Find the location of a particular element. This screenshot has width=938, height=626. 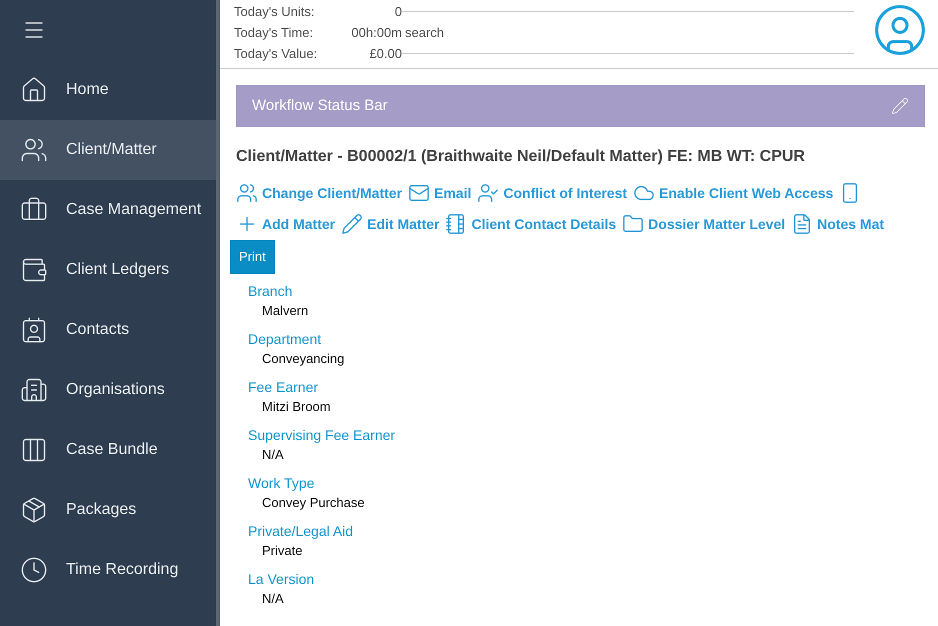

sidebar-item: Time Recording is located at coordinates (108, 570).